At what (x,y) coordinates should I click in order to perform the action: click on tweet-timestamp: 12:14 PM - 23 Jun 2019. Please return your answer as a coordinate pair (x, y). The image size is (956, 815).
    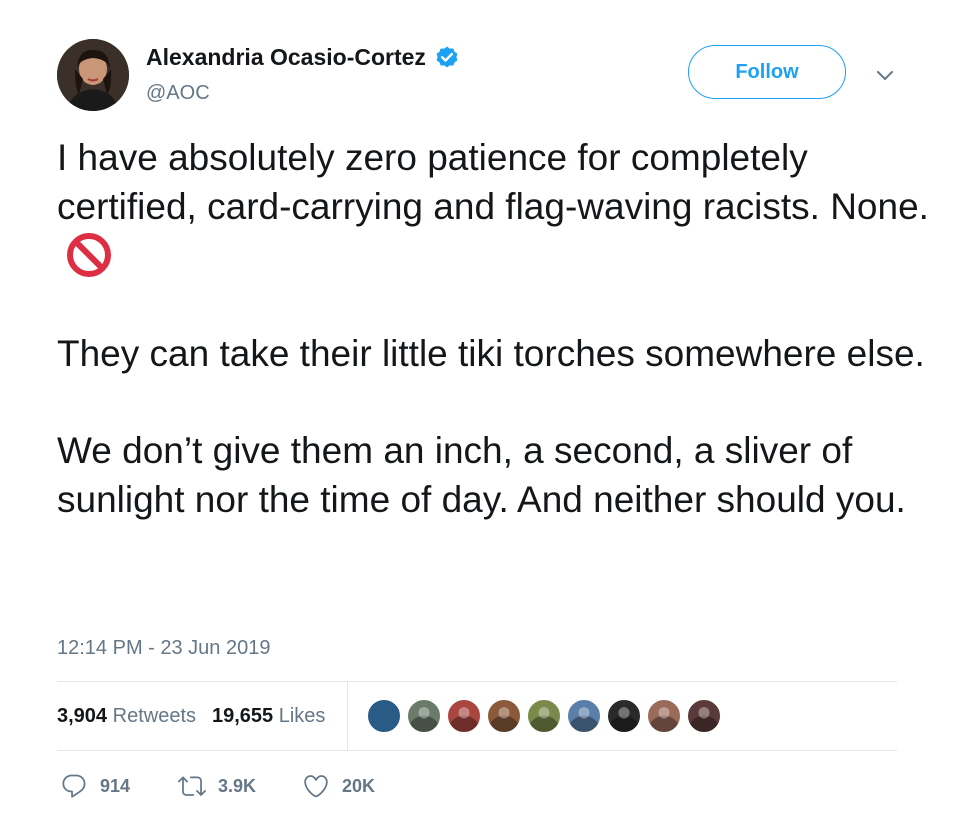
    Looking at the image, I should click on (163, 648).